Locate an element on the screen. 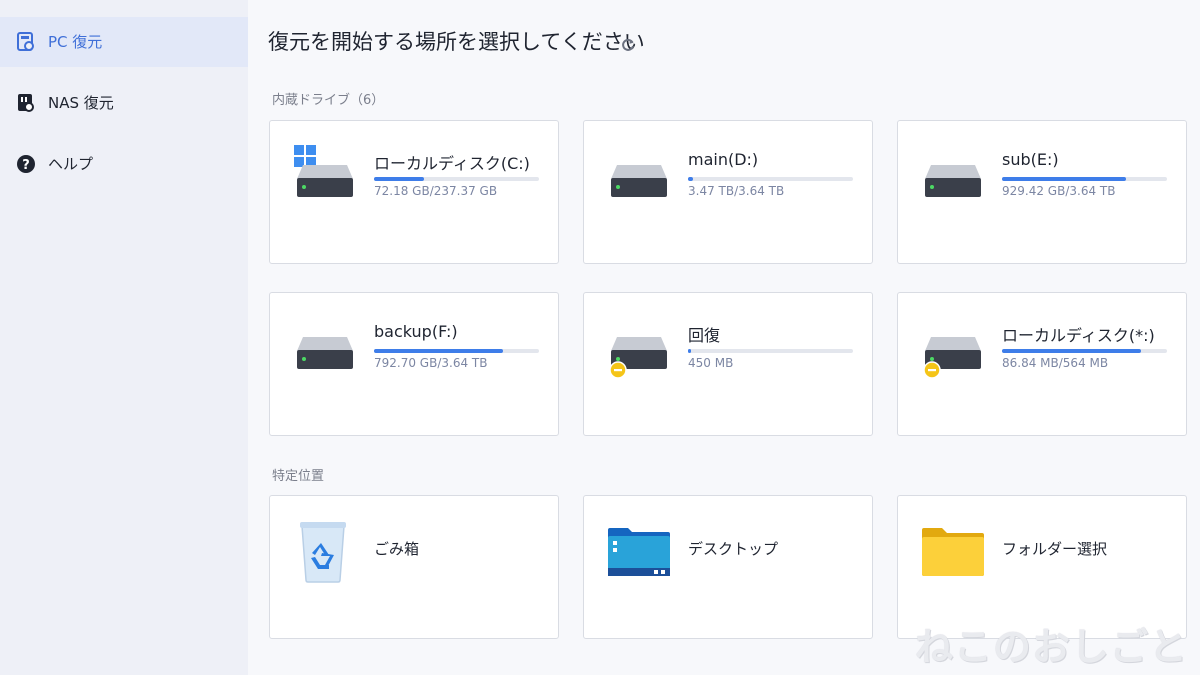 The image size is (1200, 675). folder-icon is located at coordinates (953, 554).